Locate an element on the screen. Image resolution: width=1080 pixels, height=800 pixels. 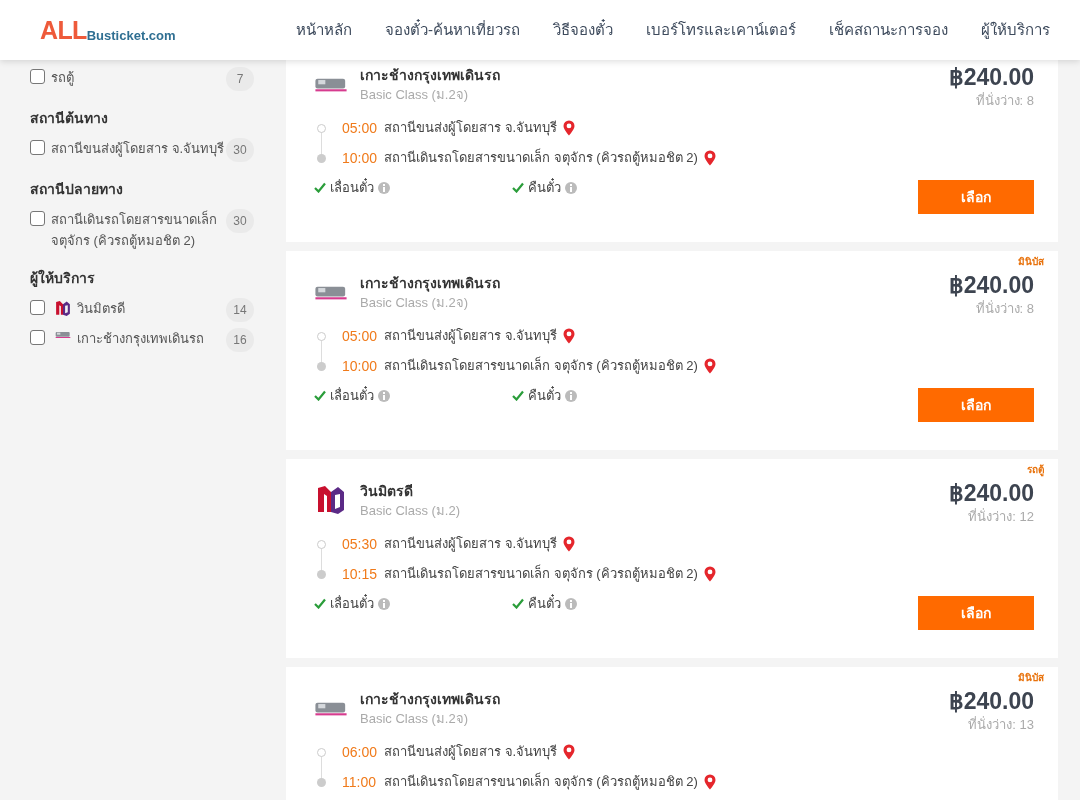
nav-link: เช็คสถานะการจอง is located at coordinates (888, 30).